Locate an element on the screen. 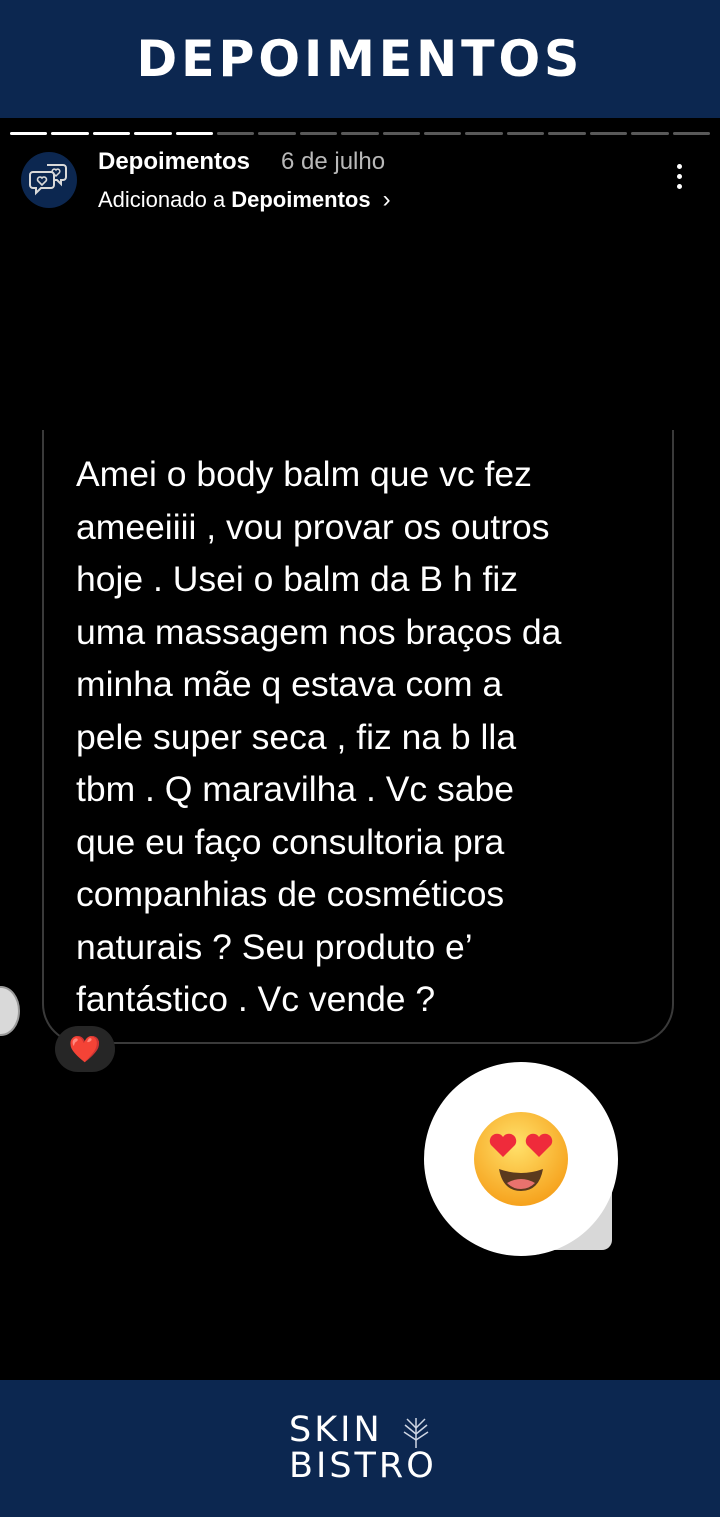 This screenshot has height=1517, width=720. story-progress-bar is located at coordinates (360, 134).